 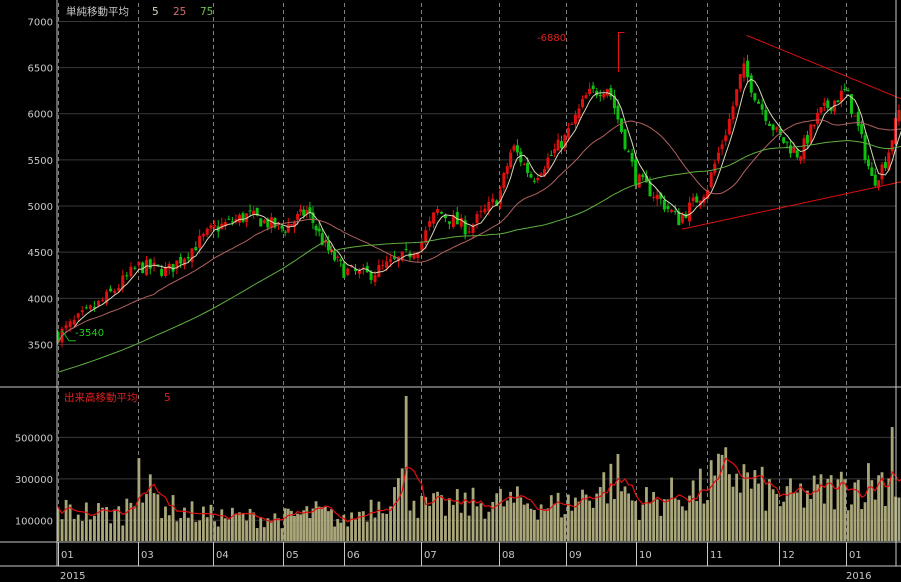 I want to click on price-tick-label: 5500, so click(x=40, y=161).